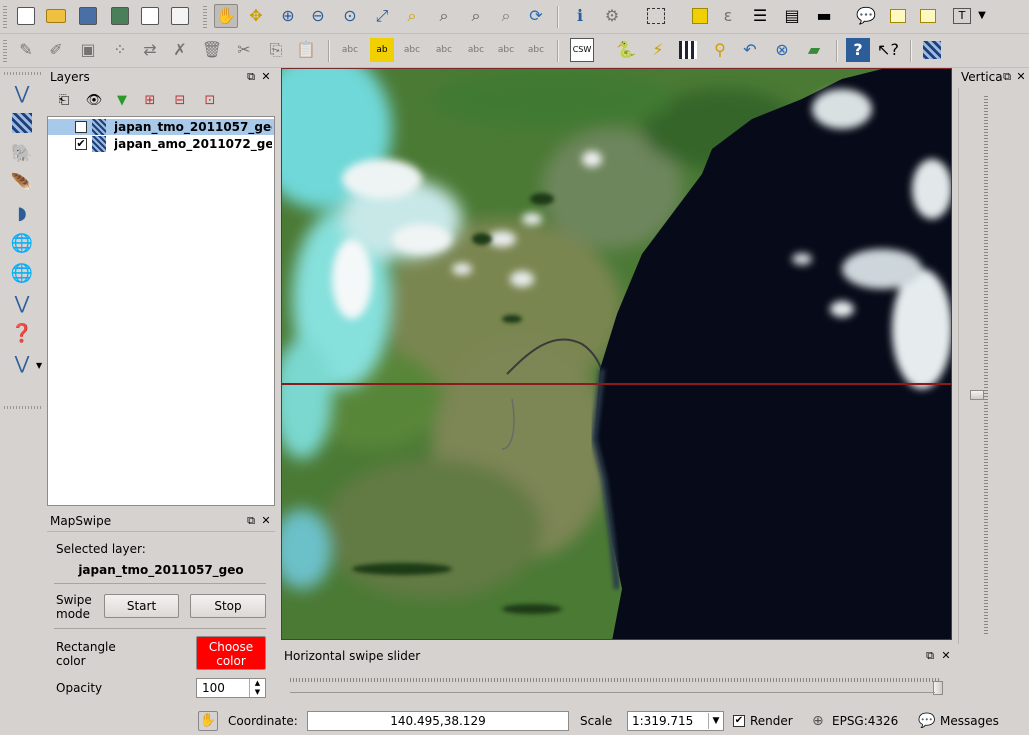 This screenshot has width=1029, height=735. What do you see at coordinates (382, 50) in the screenshot?
I see `label-highlight-icon: ab` at bounding box center [382, 50].